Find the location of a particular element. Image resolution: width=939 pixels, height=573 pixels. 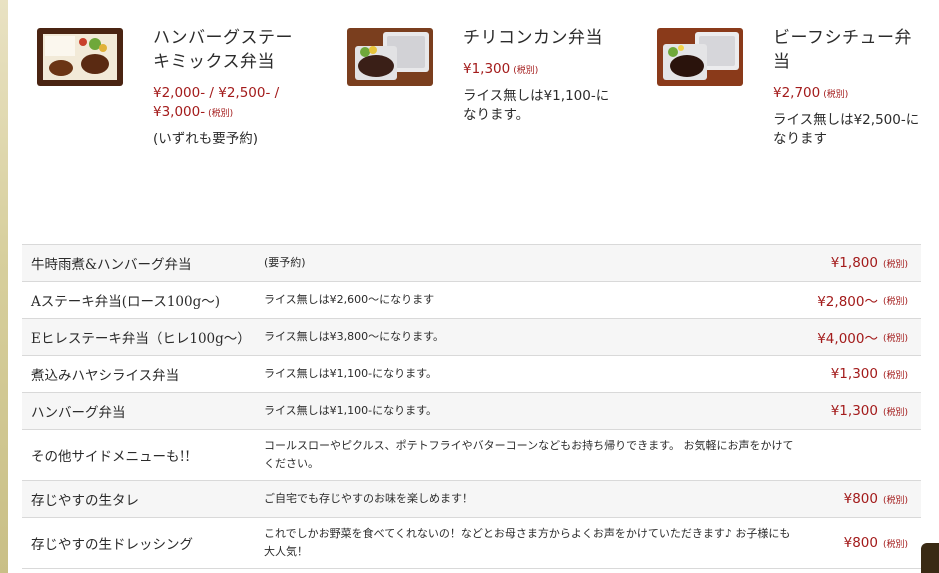

featured-note: ライス無しは¥1,100-になります。 is located at coordinates (536, 105).